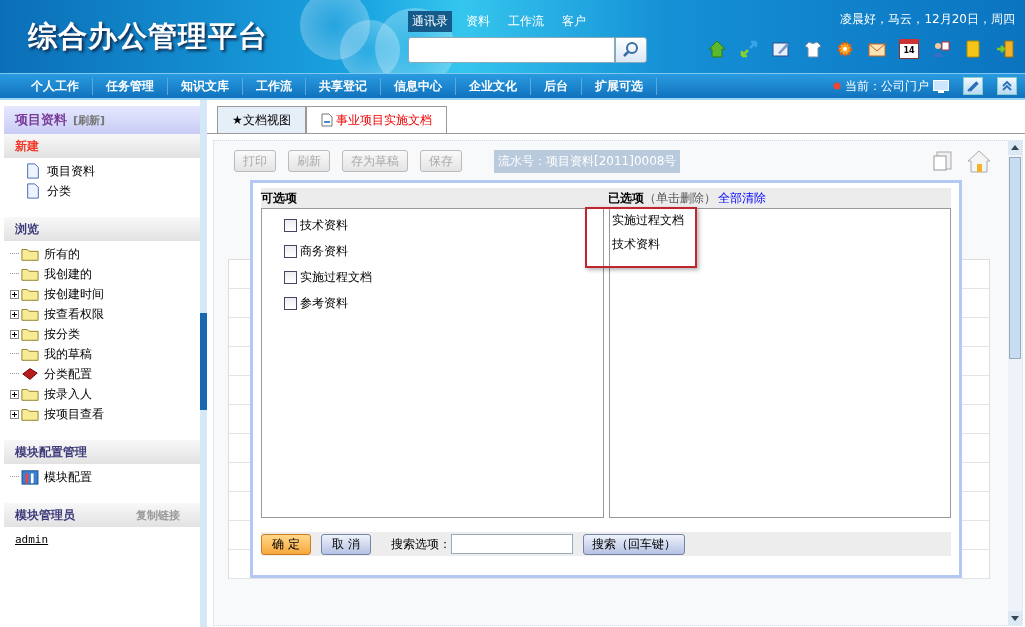  What do you see at coordinates (68, 274) in the screenshot?
I see `sidebar-item: 我创建的` at bounding box center [68, 274].